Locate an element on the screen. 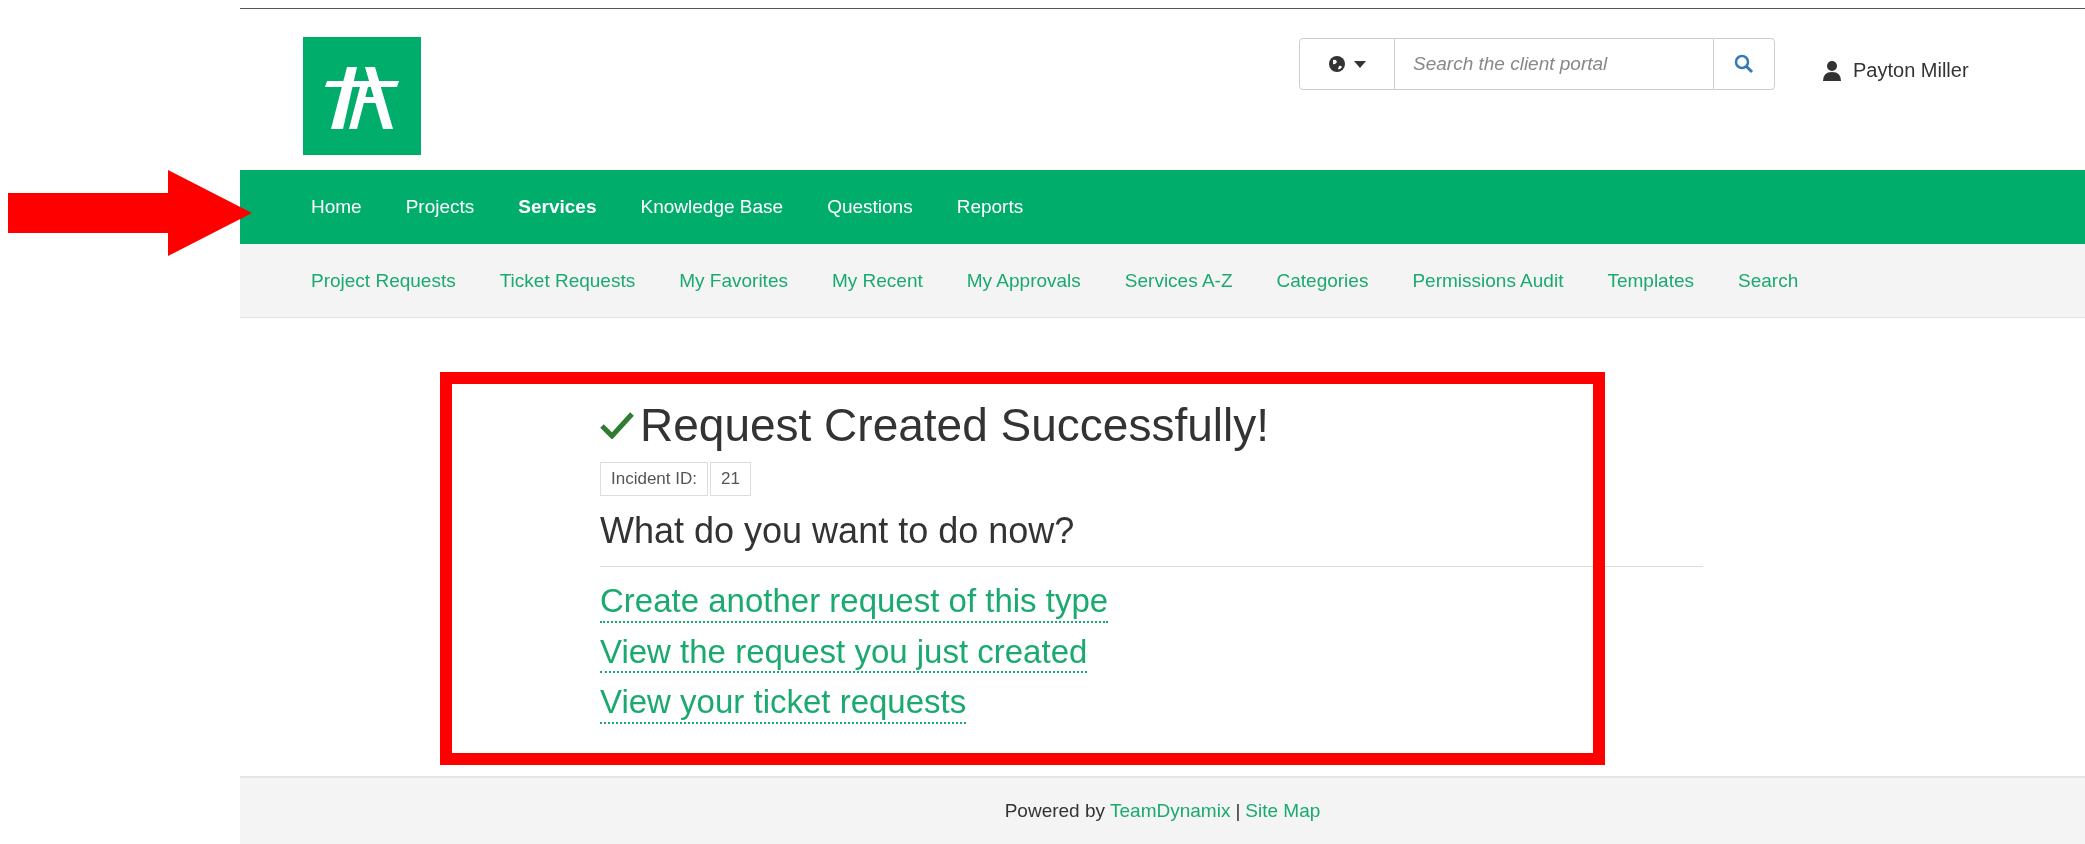 The image size is (2085, 844). sub-nav-link: My Recent is located at coordinates (877, 280).